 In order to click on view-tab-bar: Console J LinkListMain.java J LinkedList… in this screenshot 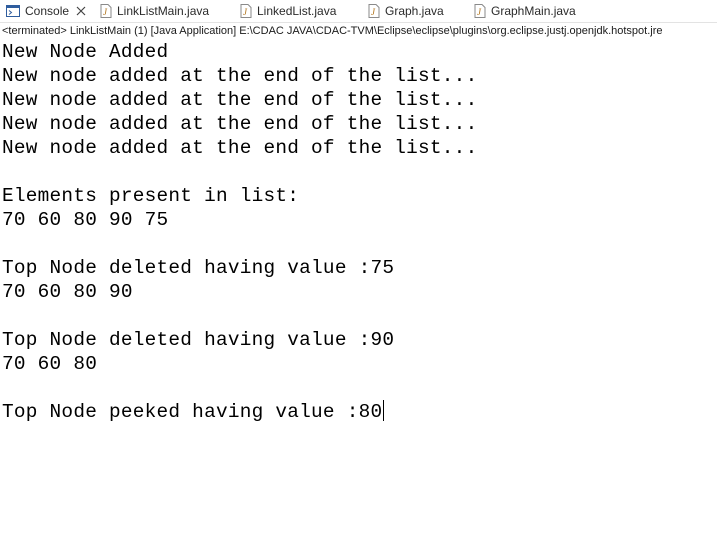, I will do `click(358, 11)`.